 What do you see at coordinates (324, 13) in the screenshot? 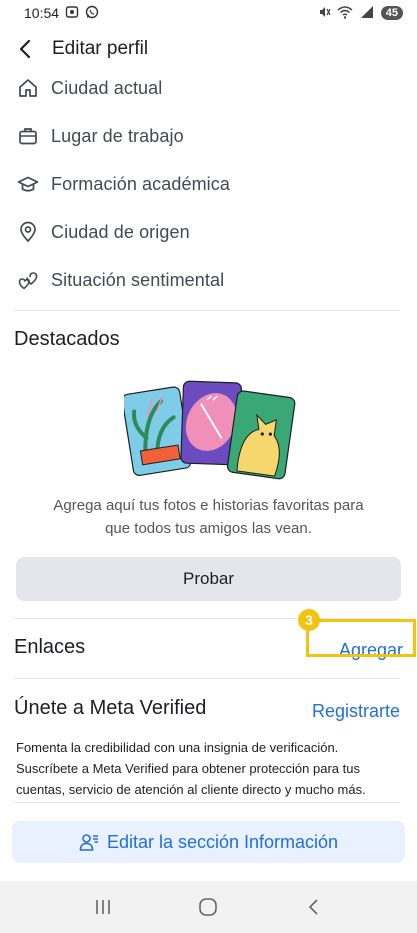
I see `mute-icon` at bounding box center [324, 13].